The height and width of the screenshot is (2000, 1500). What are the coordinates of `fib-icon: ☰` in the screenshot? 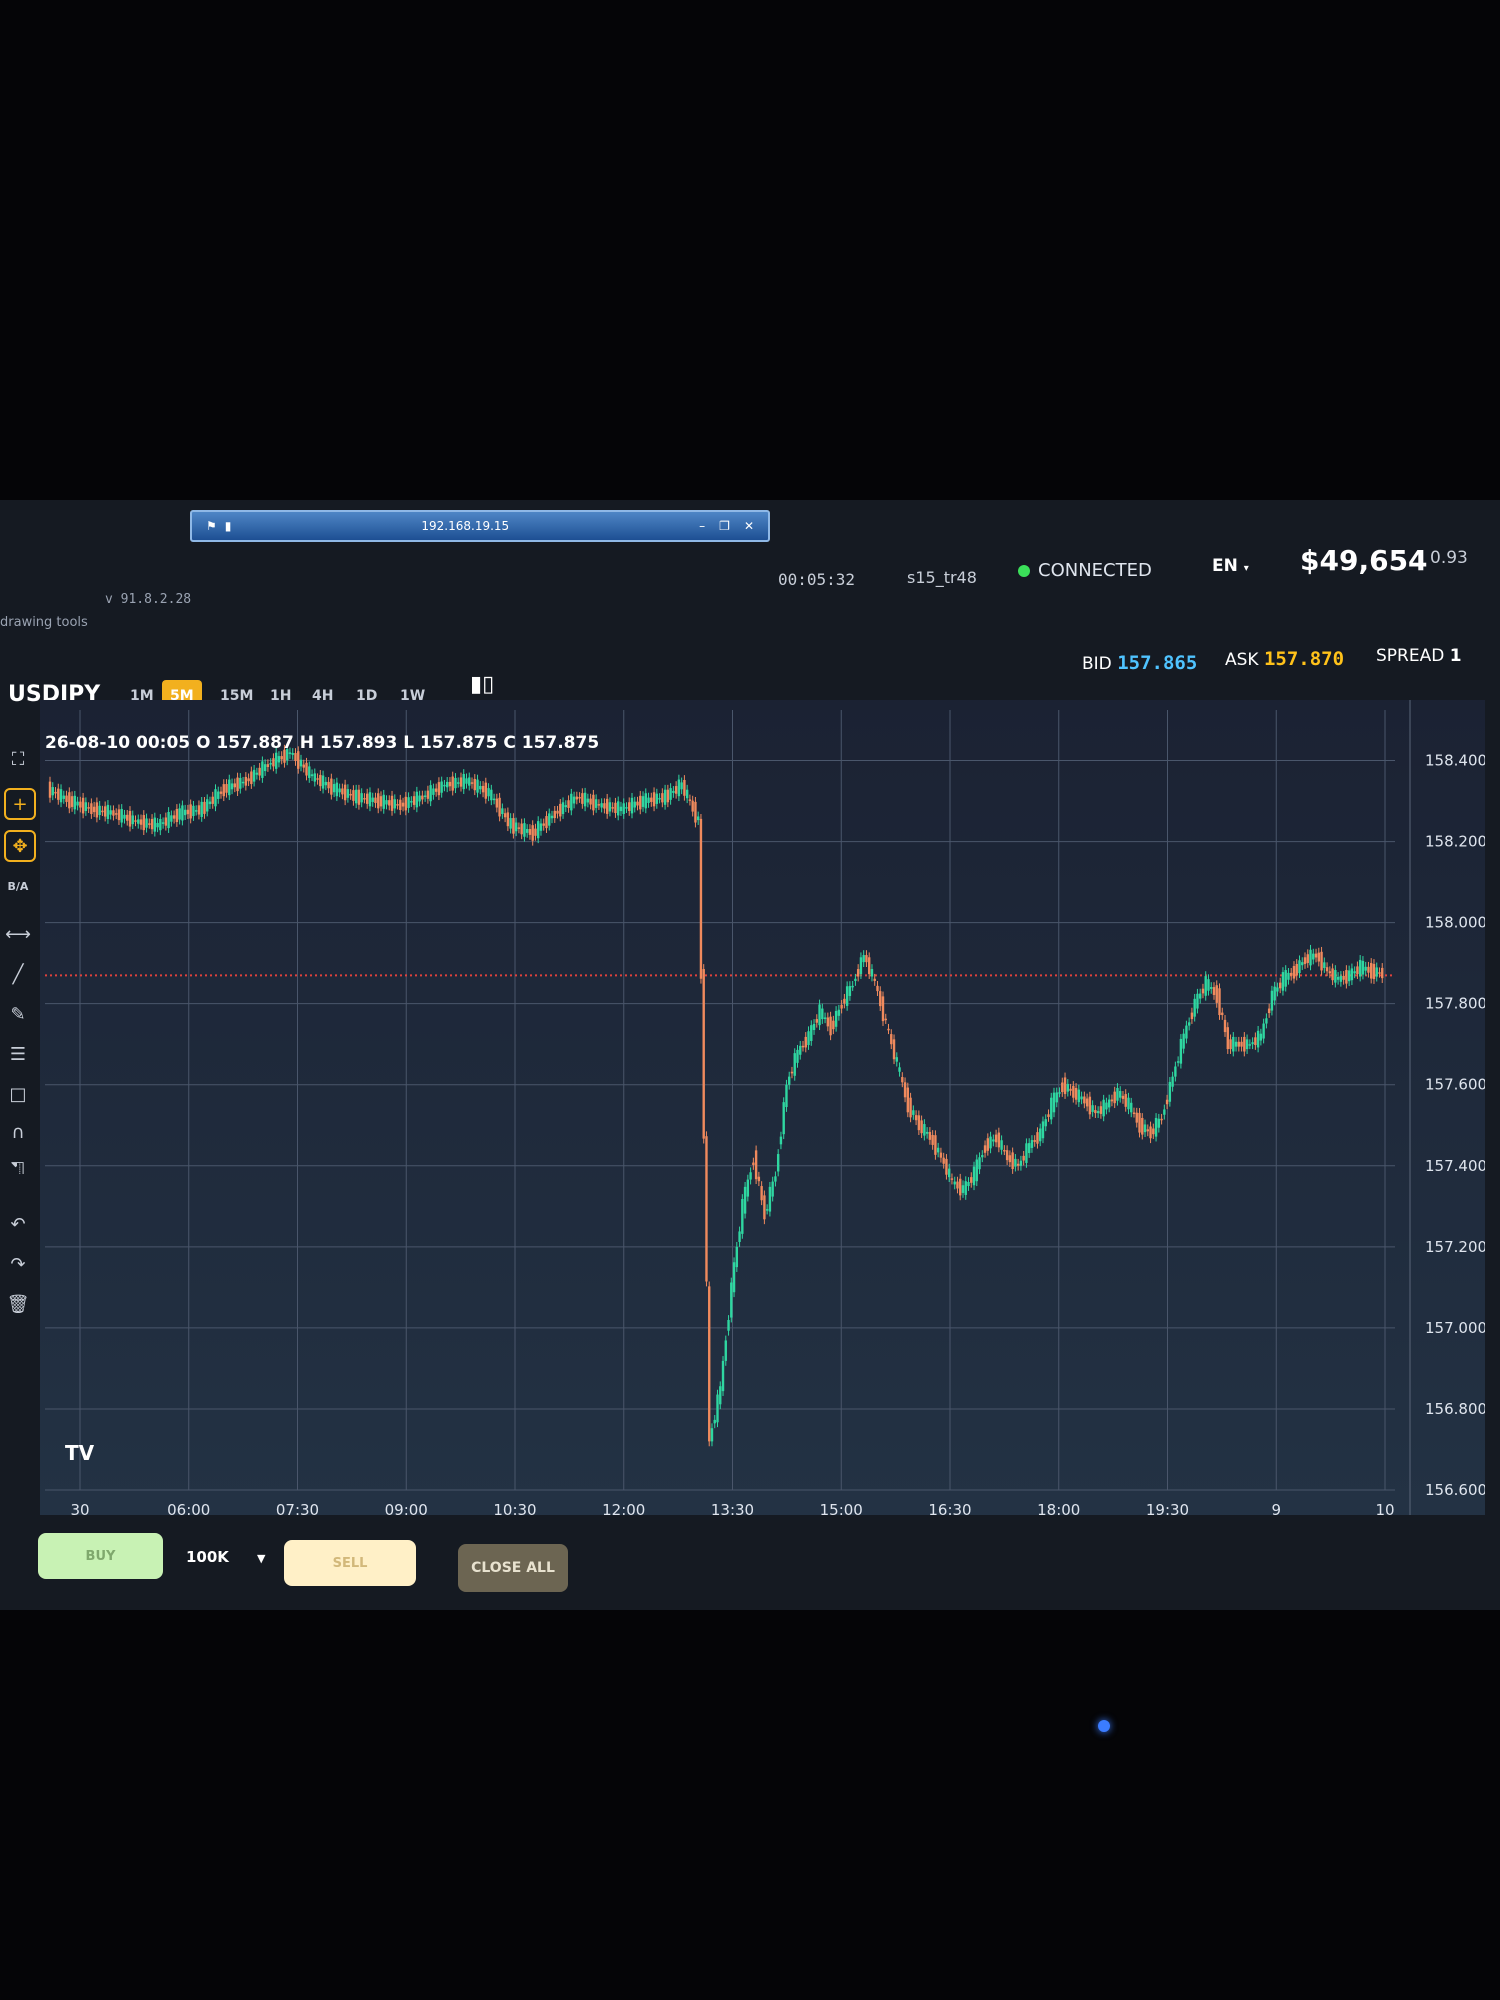 It's located at (18, 1054).